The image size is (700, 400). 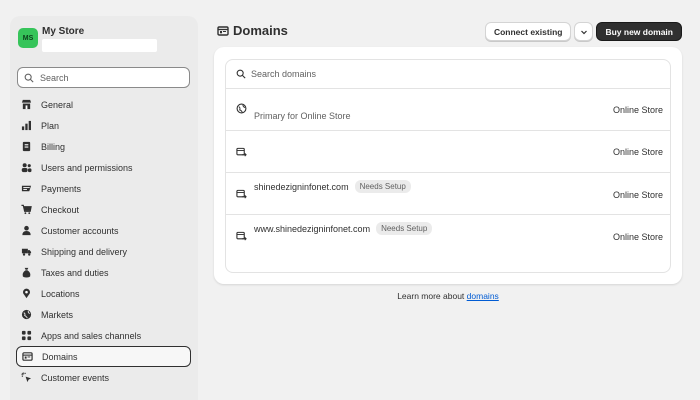 I want to click on sidebar-item-label: General, so click(x=57, y=104).